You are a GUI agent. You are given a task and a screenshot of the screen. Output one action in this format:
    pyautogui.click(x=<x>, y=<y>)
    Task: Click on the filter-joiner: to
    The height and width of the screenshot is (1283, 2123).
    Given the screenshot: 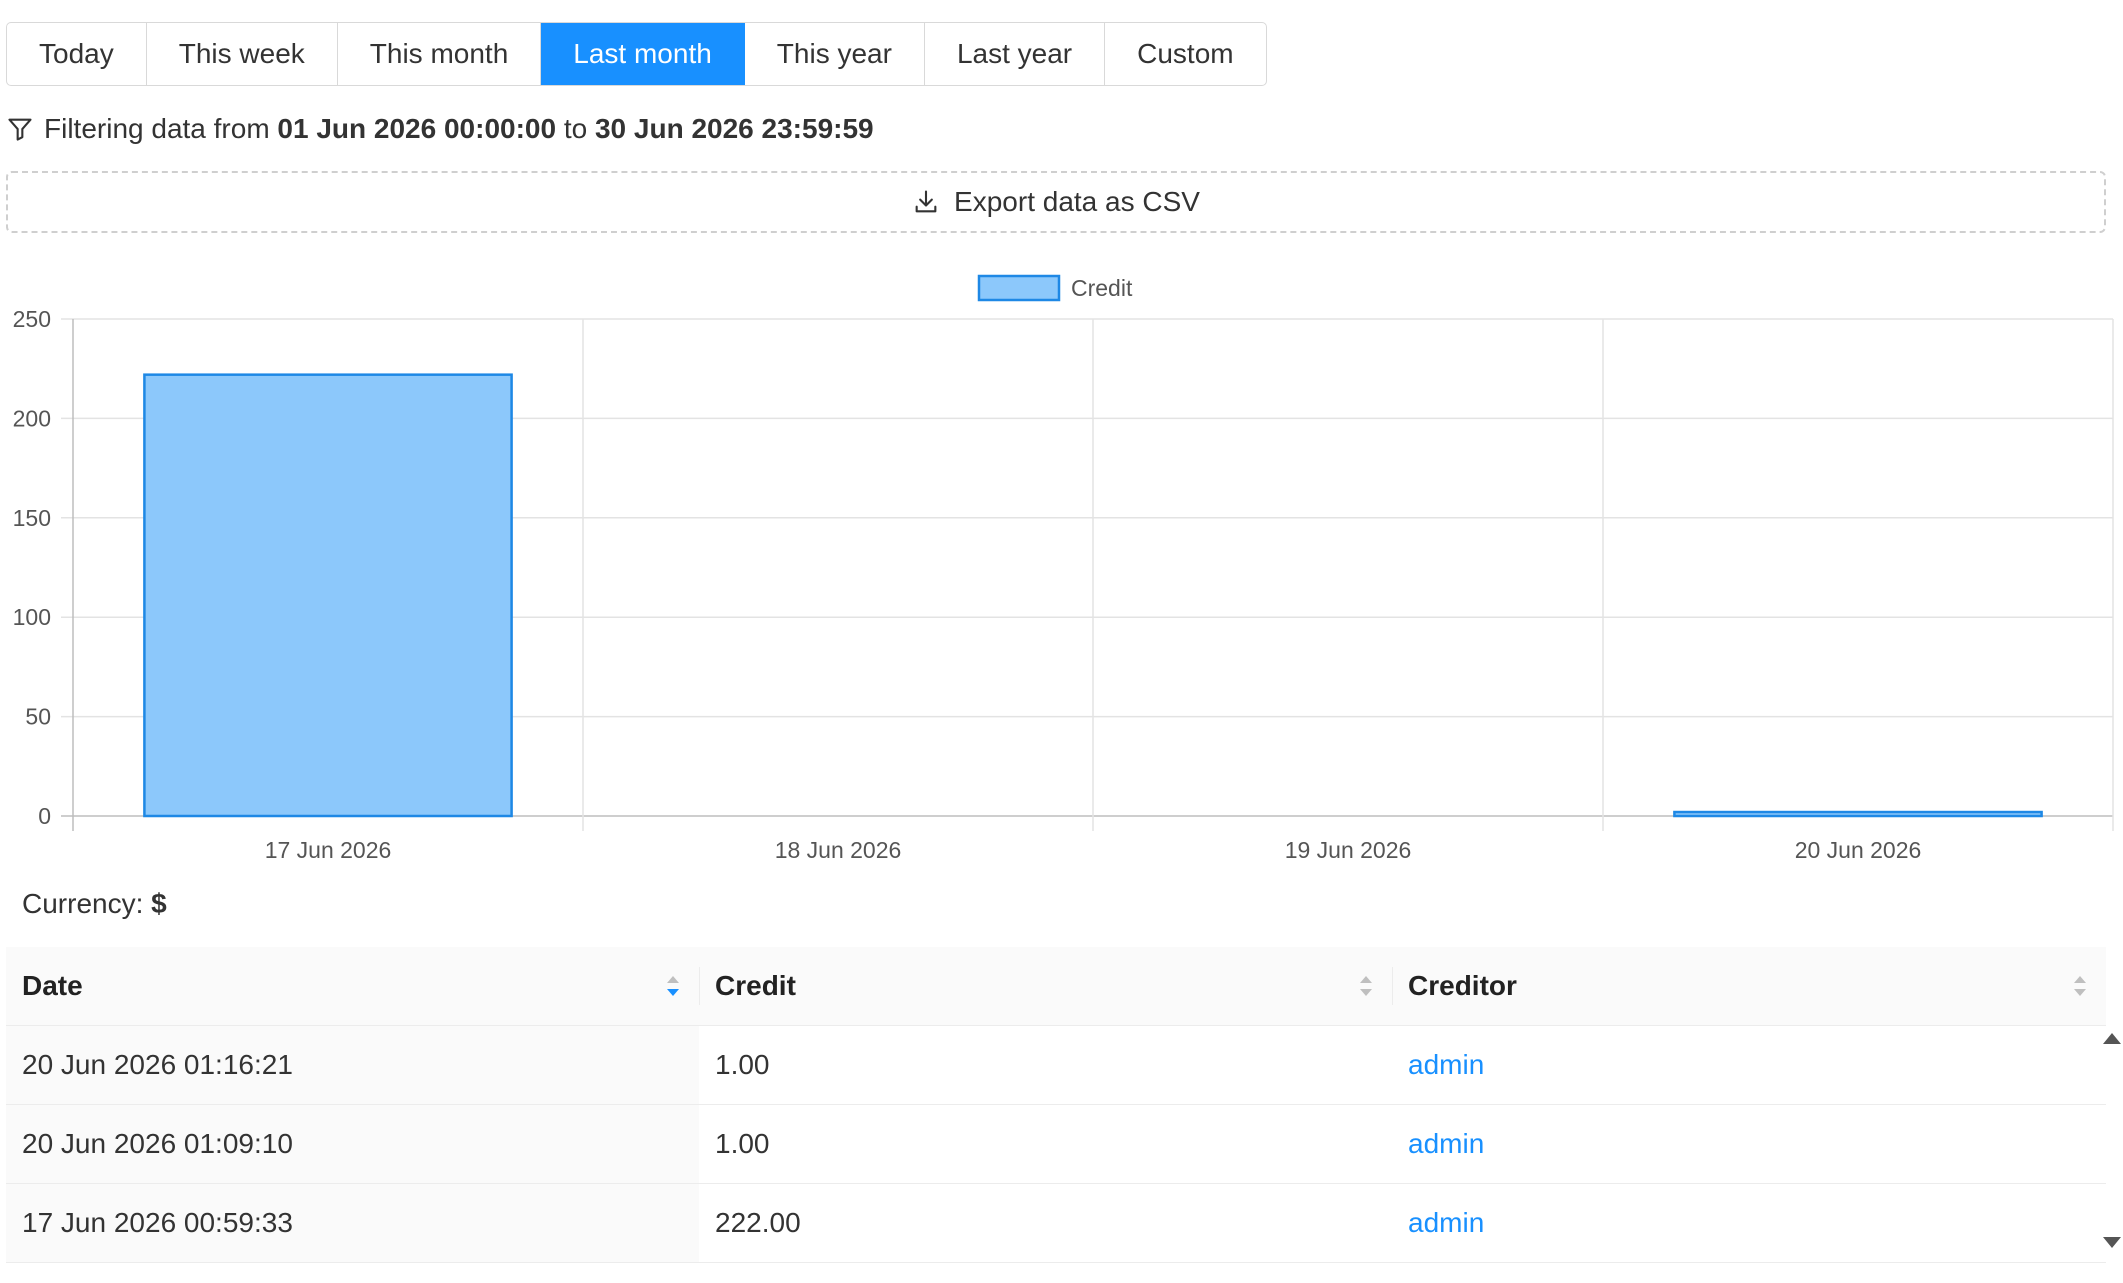 What is the action you would take?
    pyautogui.click(x=575, y=128)
    